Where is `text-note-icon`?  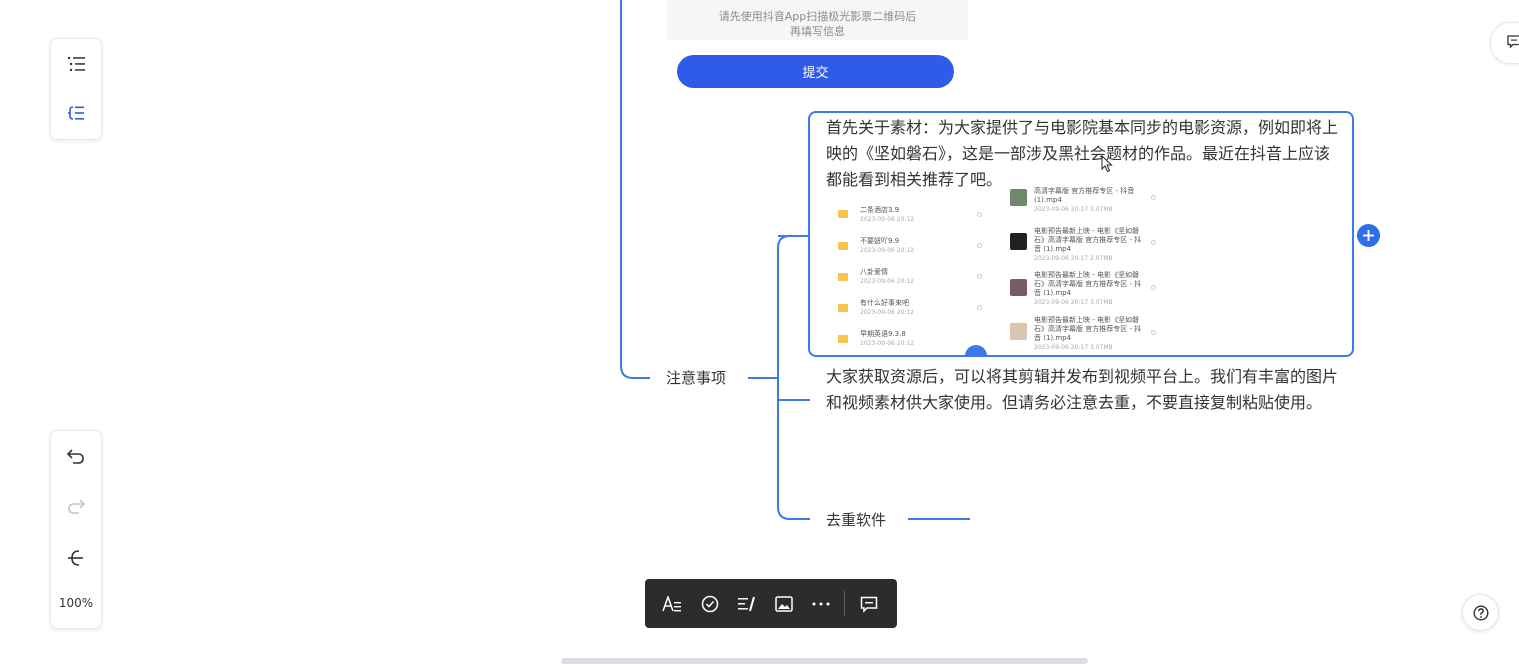
text-note-icon is located at coordinates (746, 604).